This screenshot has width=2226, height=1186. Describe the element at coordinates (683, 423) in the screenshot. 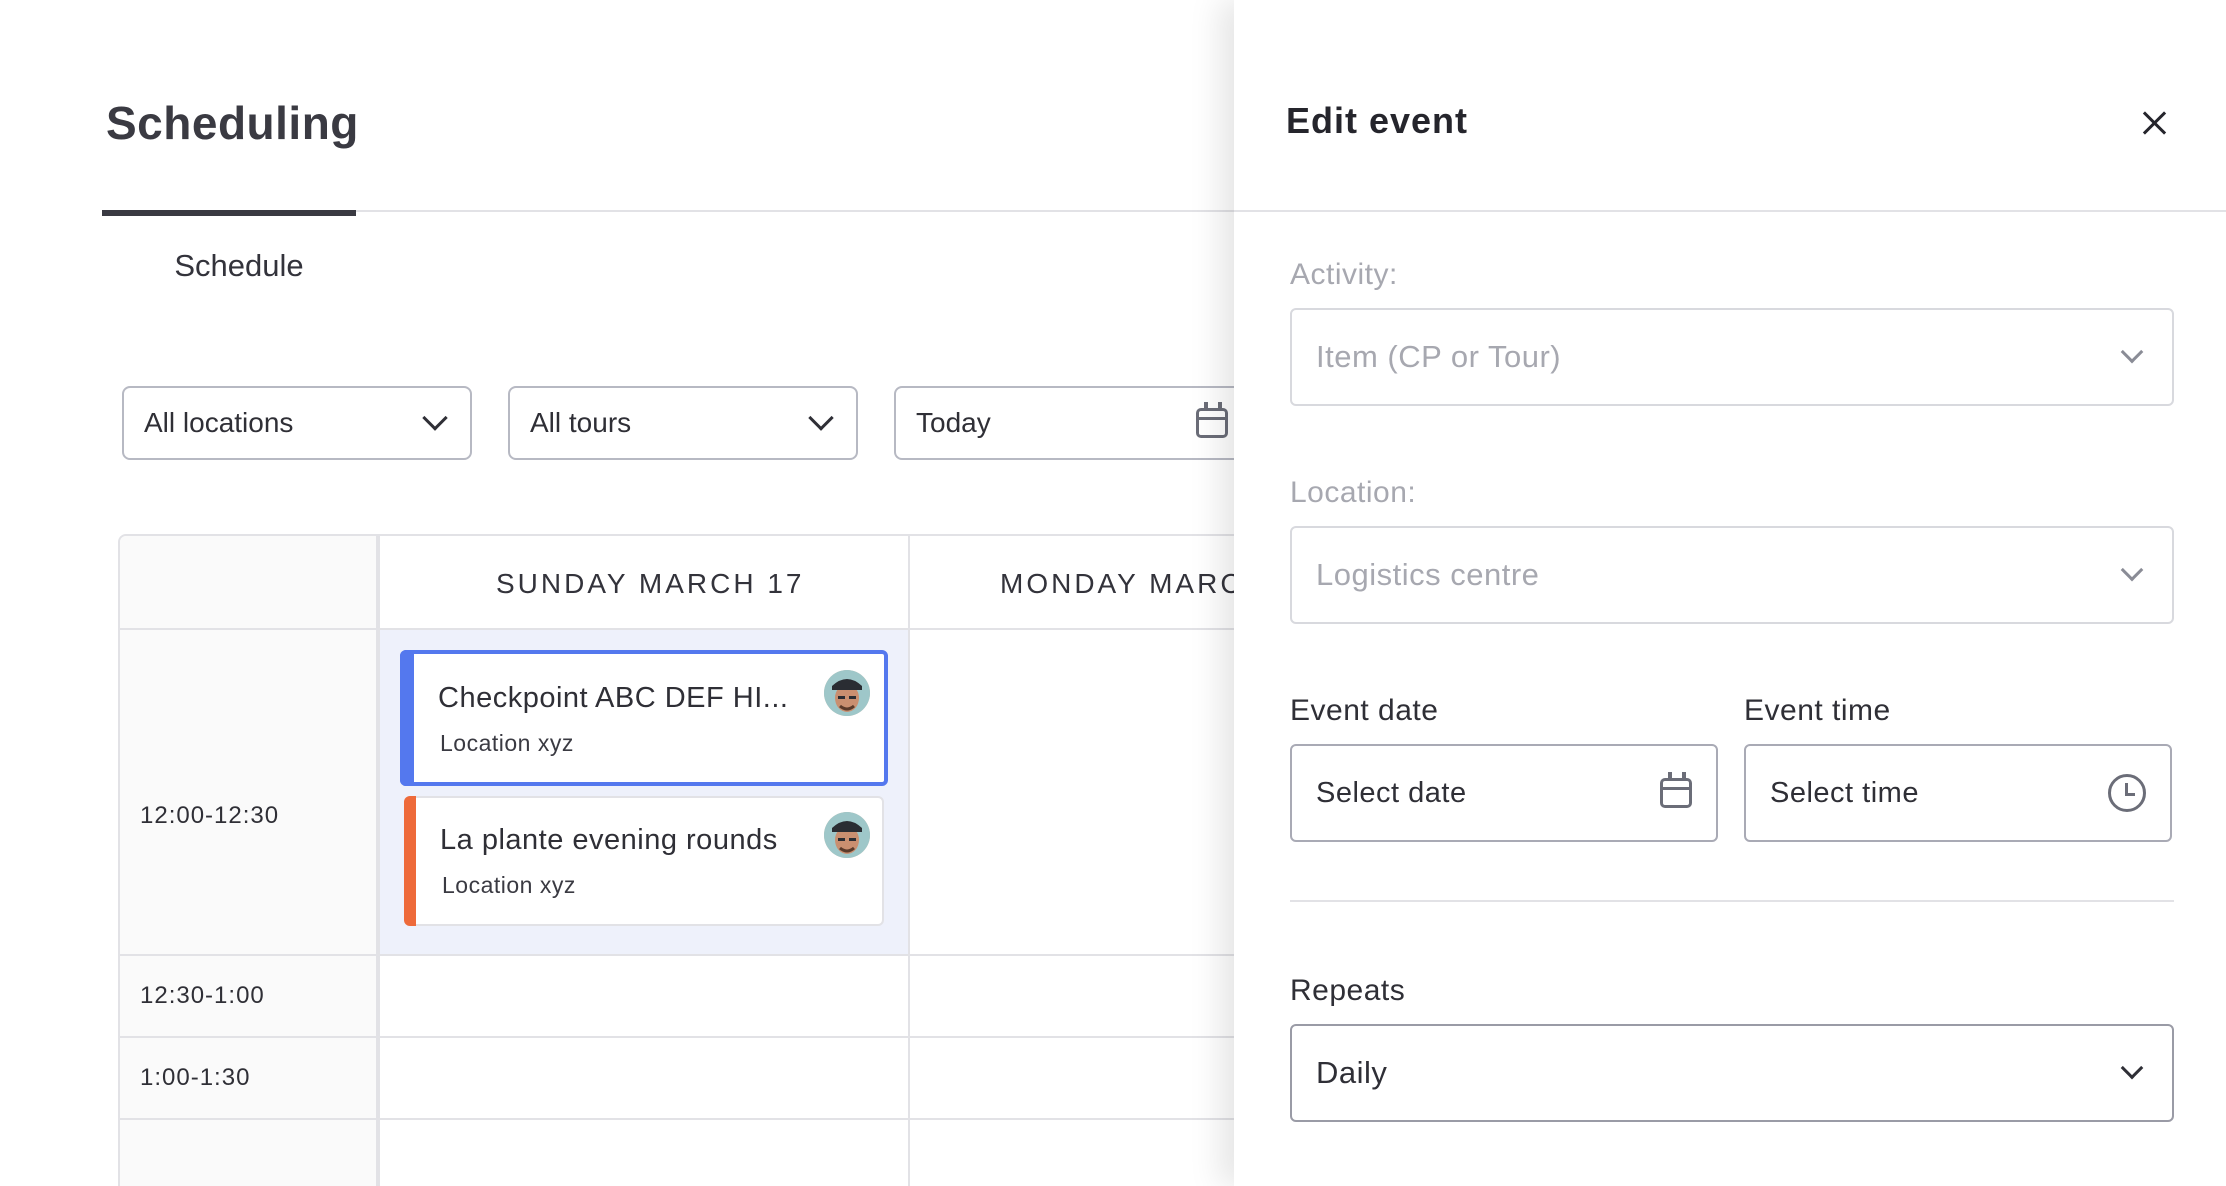

I see `tours-filter-select: All tours` at that location.